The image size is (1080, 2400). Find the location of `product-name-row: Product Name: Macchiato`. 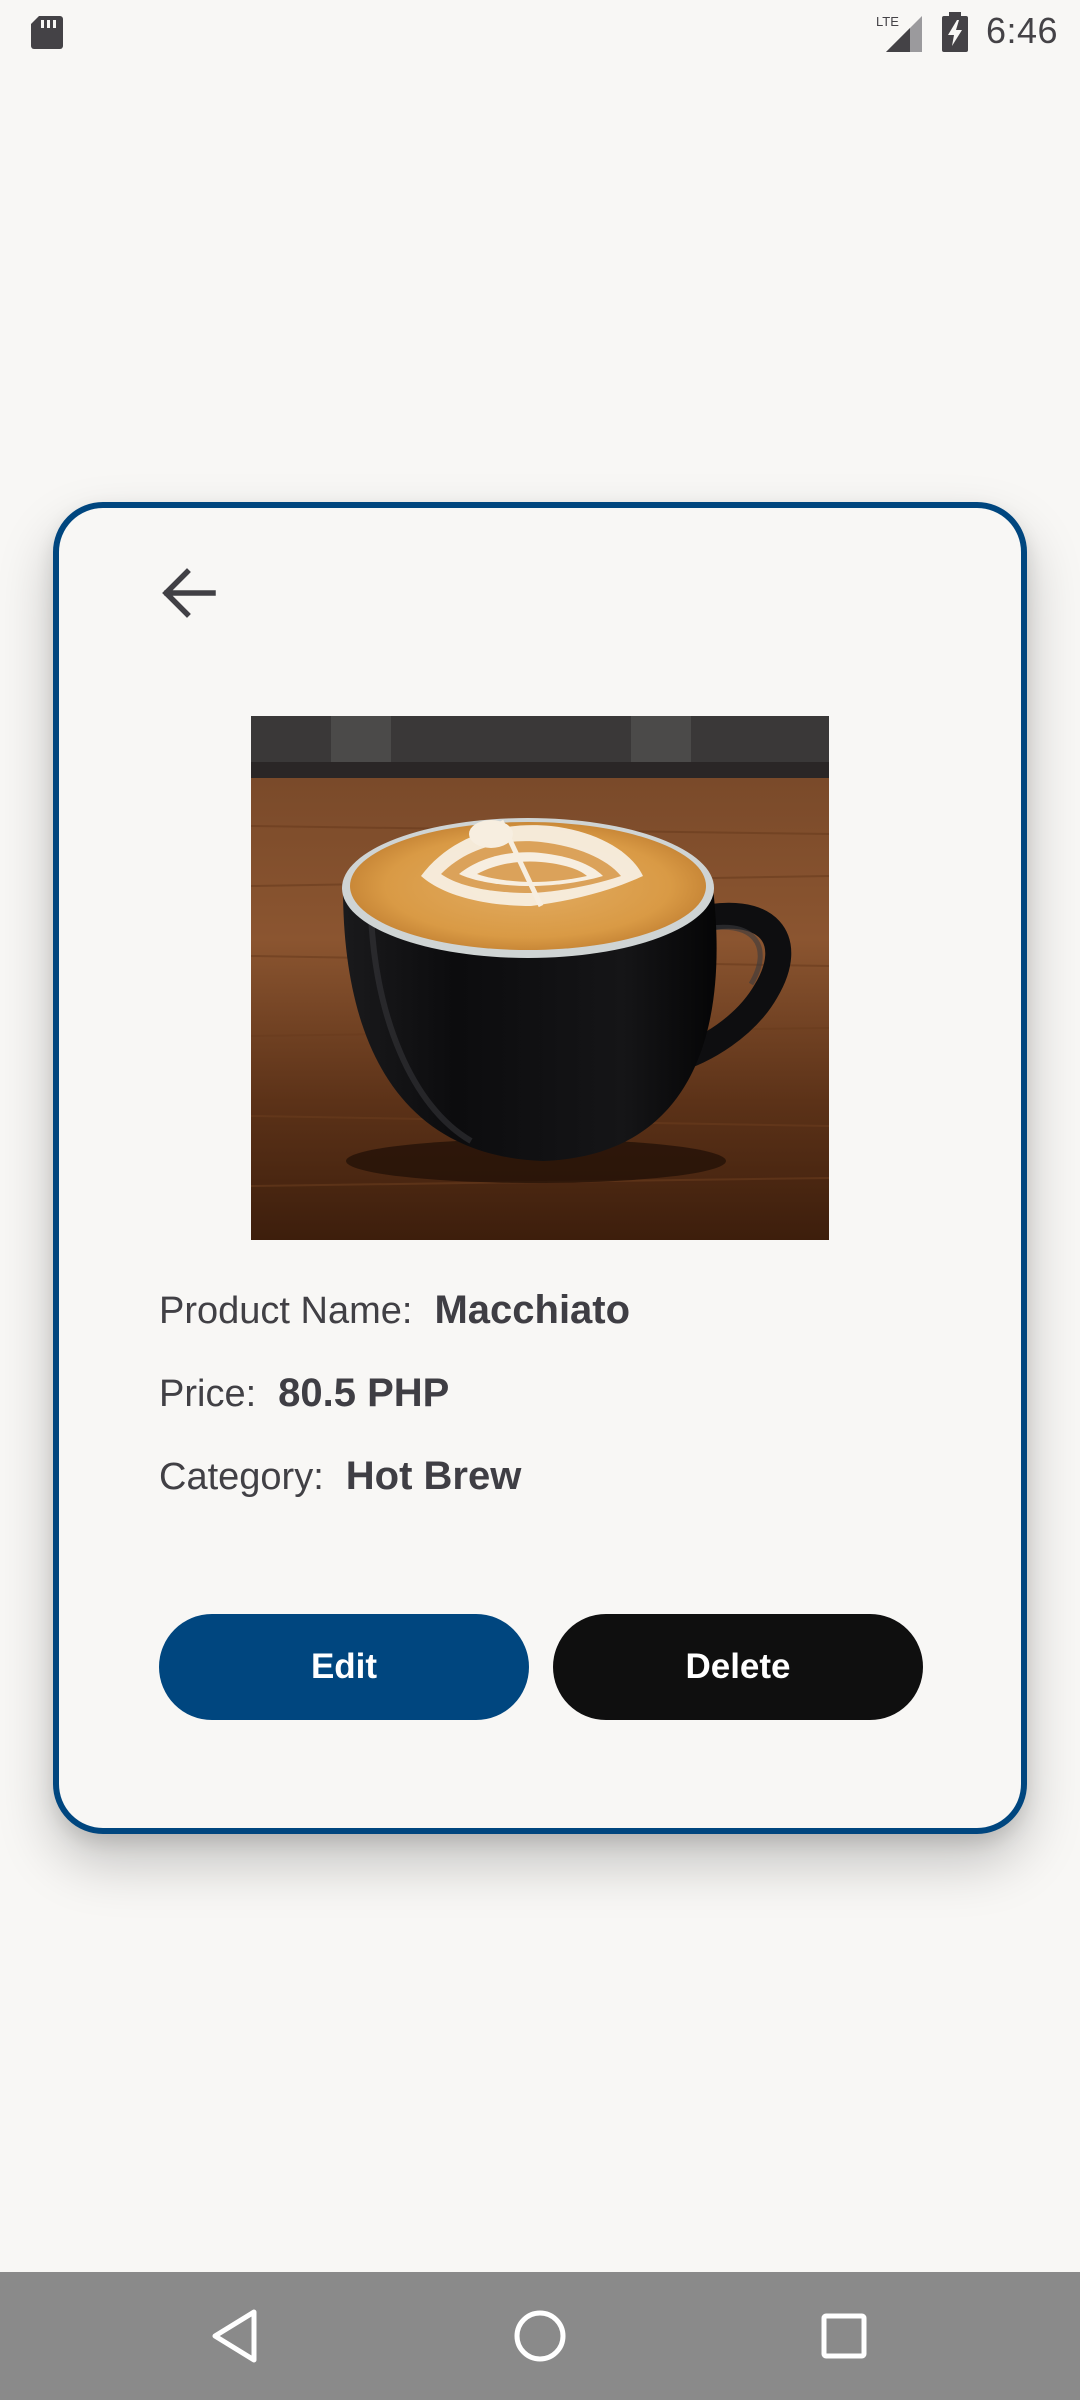

product-name-row: Product Name: Macchiato is located at coordinates (394, 1310).